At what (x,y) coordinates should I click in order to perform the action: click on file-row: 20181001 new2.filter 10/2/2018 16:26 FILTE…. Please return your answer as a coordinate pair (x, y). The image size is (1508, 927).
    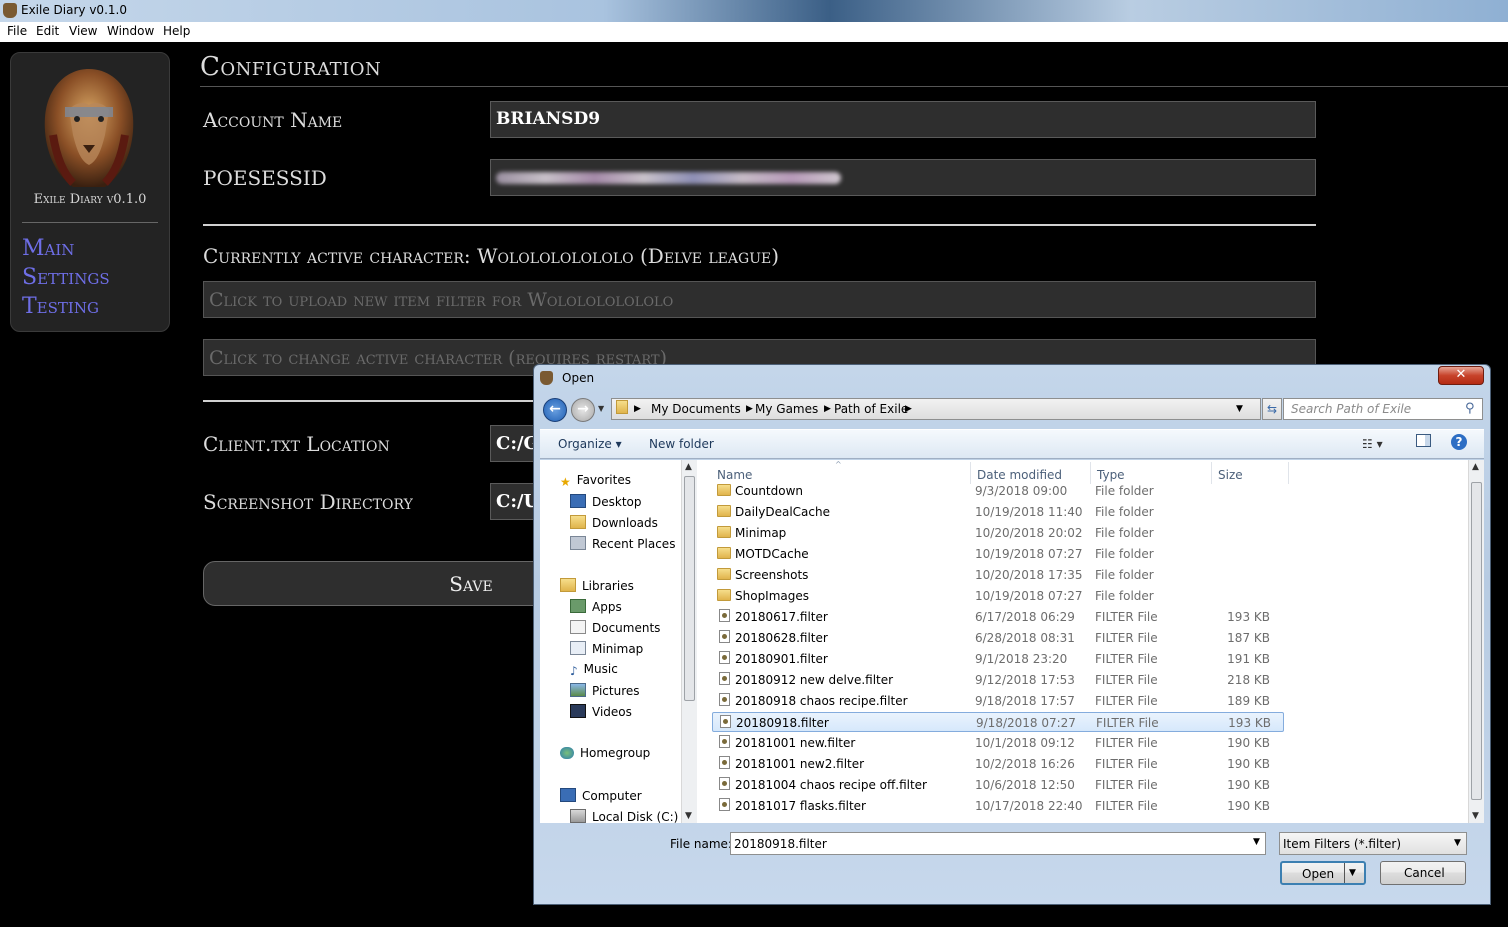
    Looking at the image, I should click on (998, 764).